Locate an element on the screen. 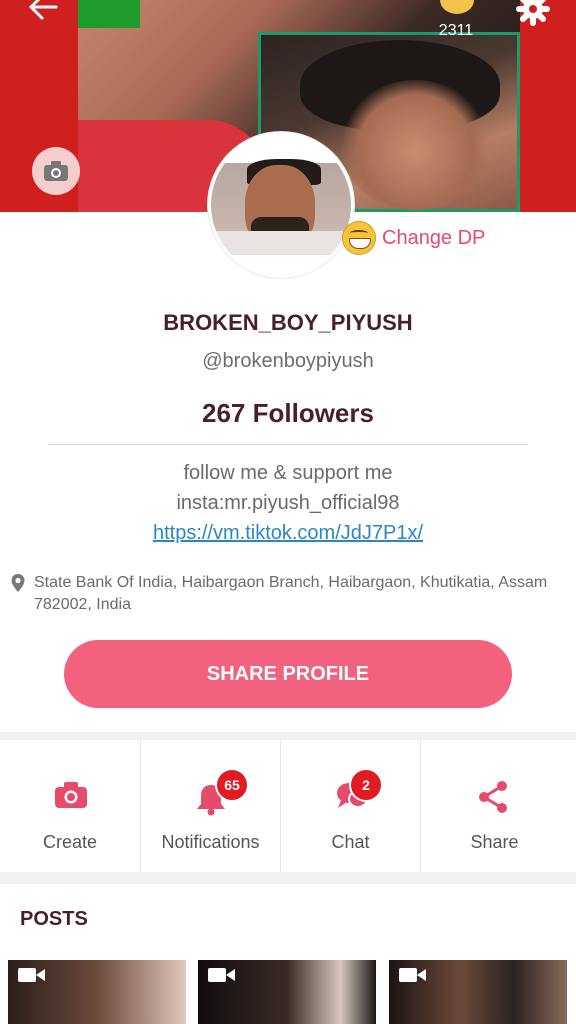  followers-count: 267 Followers is located at coordinates (288, 413).